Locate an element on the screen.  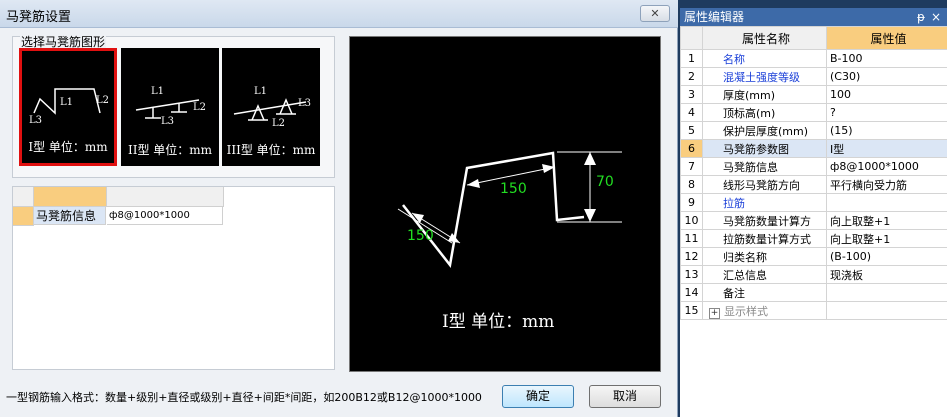
row-number: 2 is located at coordinates (691, 76).